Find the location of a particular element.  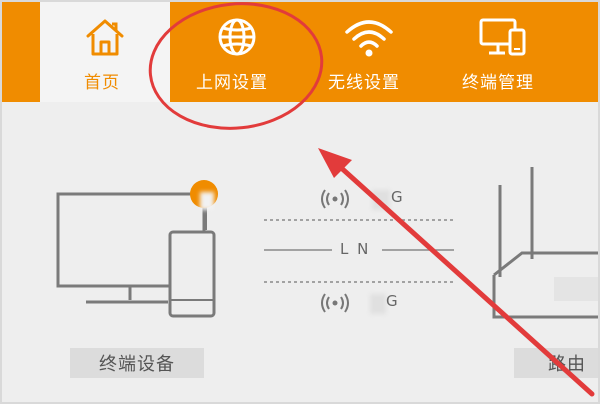

tab-wan-settings: 上网设置 is located at coordinates (240, 52).